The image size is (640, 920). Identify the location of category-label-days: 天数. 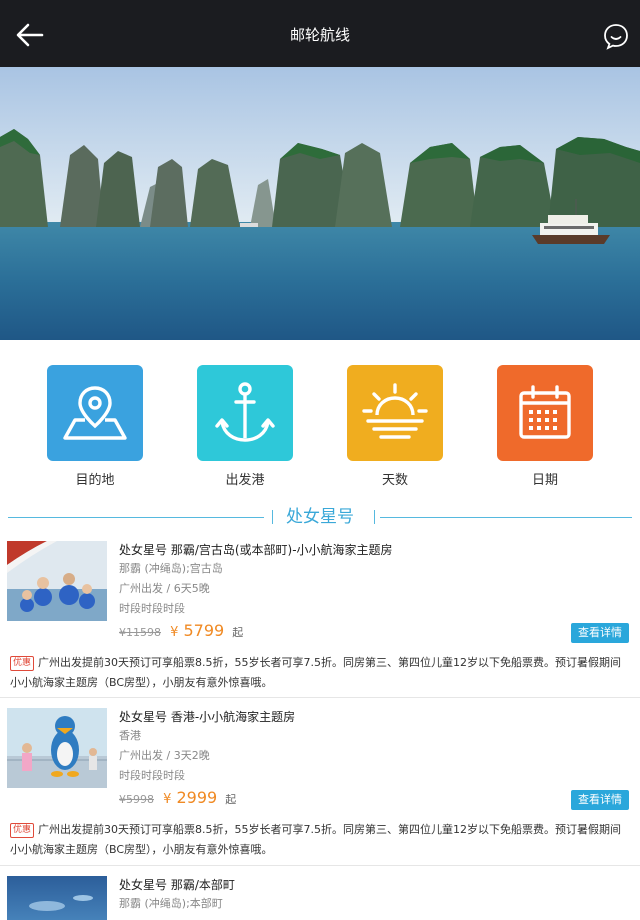
(394, 480).